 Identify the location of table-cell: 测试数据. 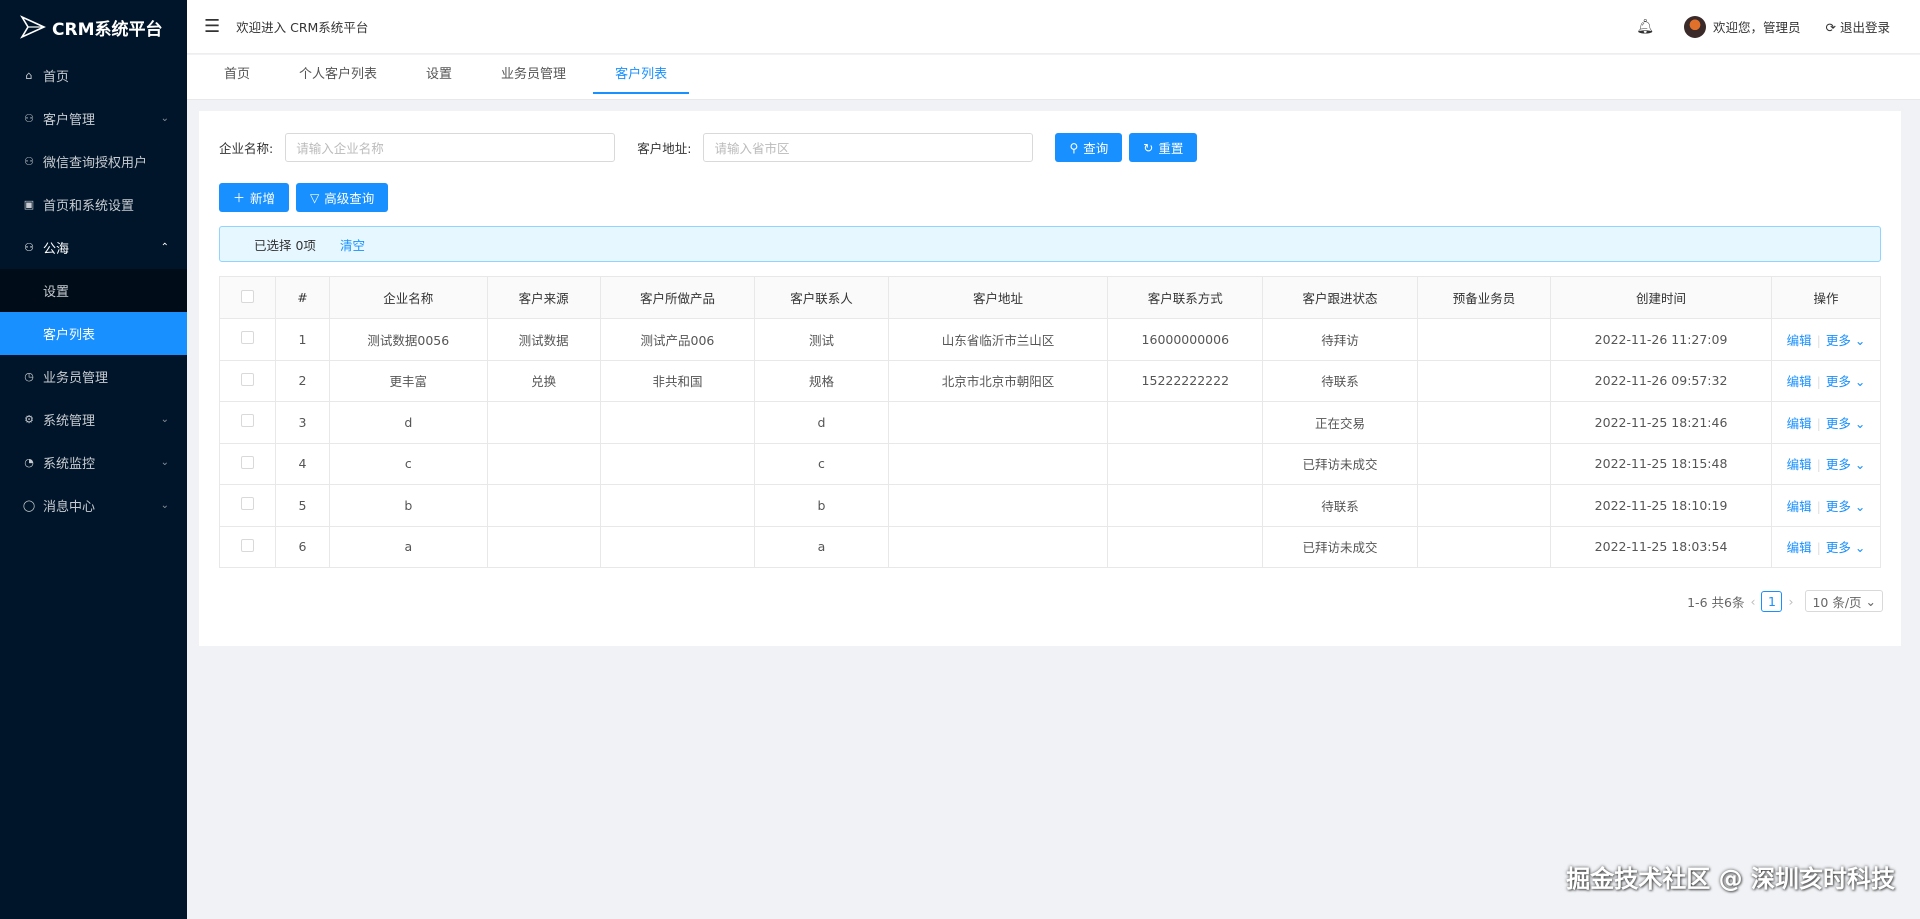
(543, 339).